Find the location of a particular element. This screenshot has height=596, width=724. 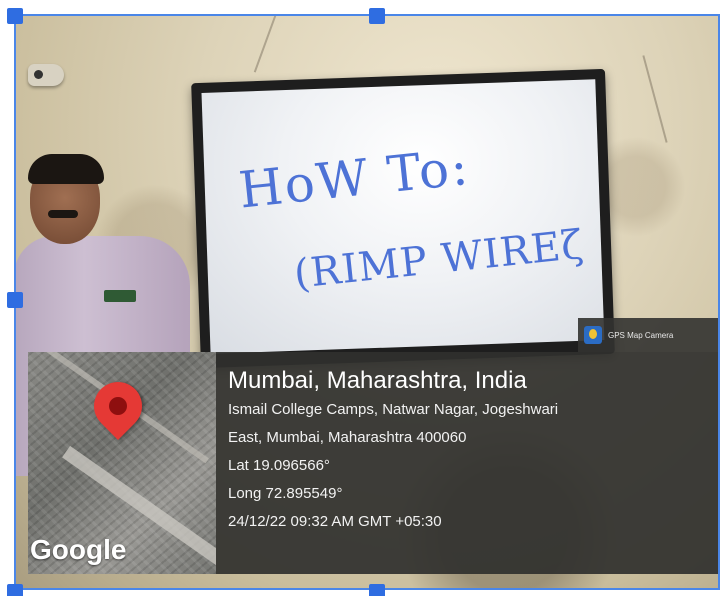

resize-handle-middle-left is located at coordinates (15, 300).